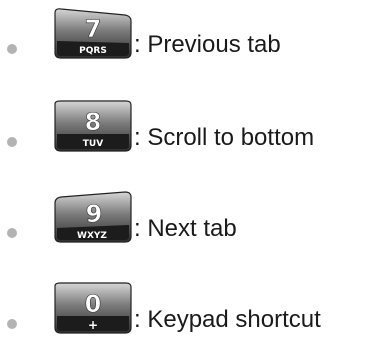 Image resolution: width=368 pixels, height=350 pixels. I want to click on svg-text: PQRS, so click(93, 51).